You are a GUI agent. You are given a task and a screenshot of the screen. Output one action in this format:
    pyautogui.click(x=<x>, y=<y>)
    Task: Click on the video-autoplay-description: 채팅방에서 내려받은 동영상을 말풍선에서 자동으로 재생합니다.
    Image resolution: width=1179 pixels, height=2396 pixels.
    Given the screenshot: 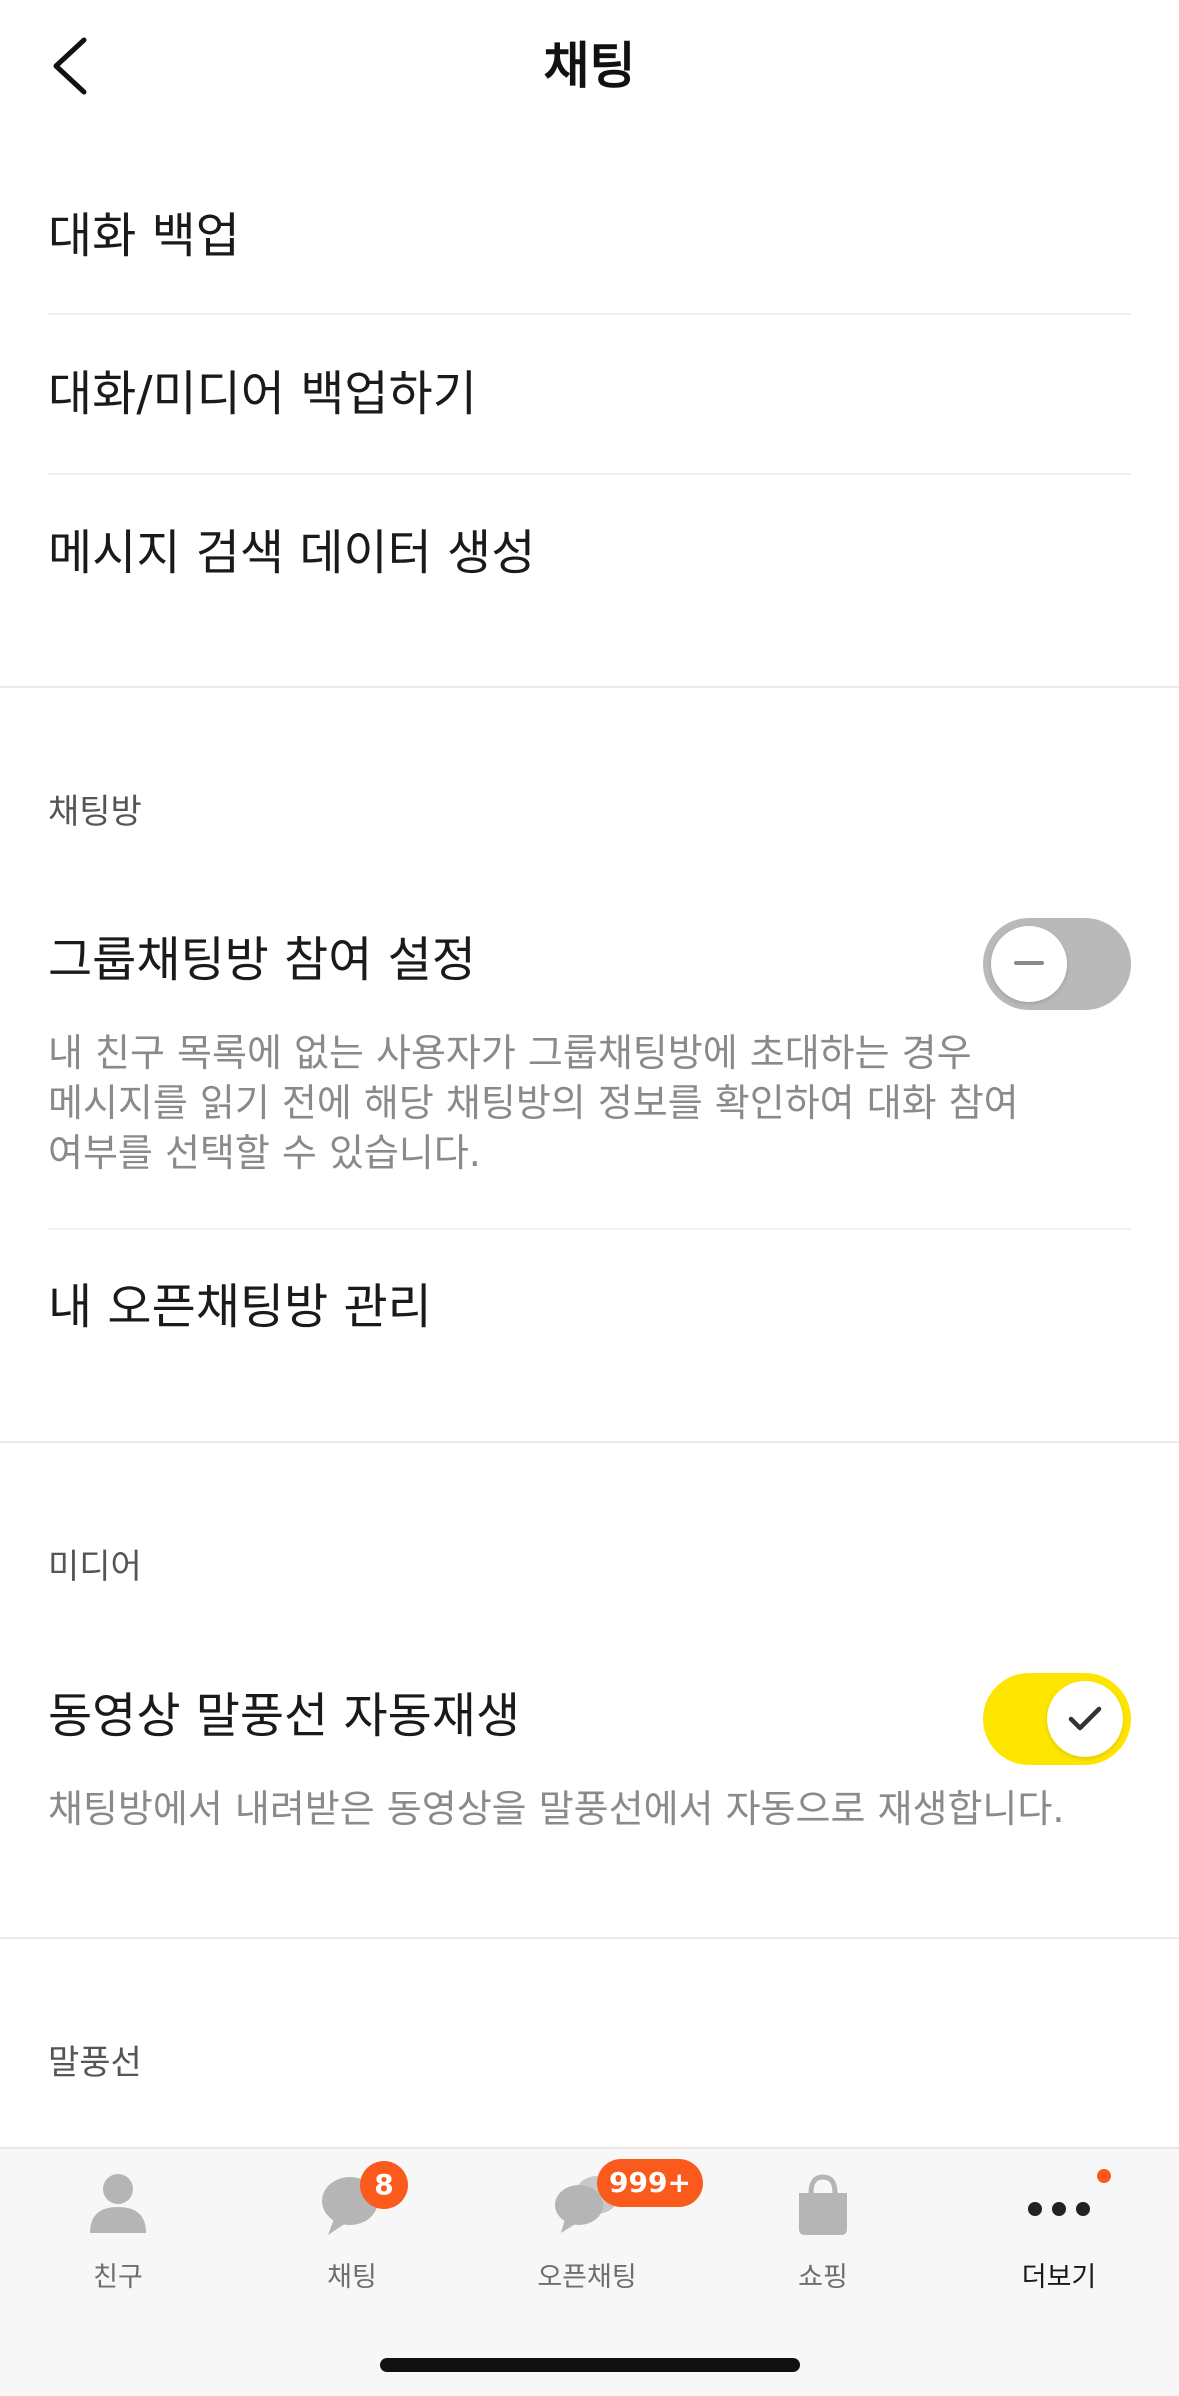 What is the action you would take?
    pyautogui.click(x=556, y=1809)
    